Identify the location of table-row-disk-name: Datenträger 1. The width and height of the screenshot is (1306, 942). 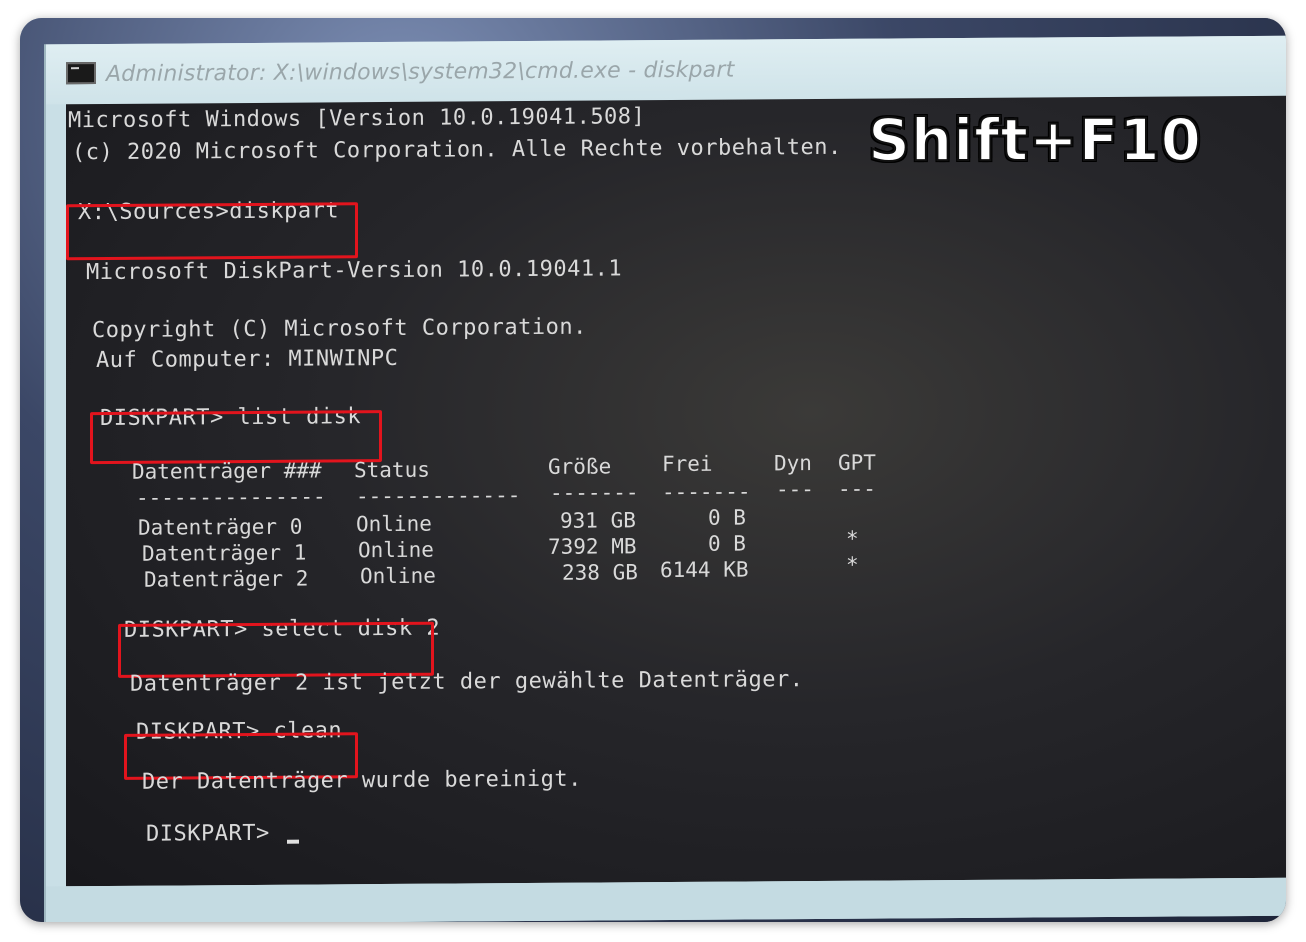
(224, 553).